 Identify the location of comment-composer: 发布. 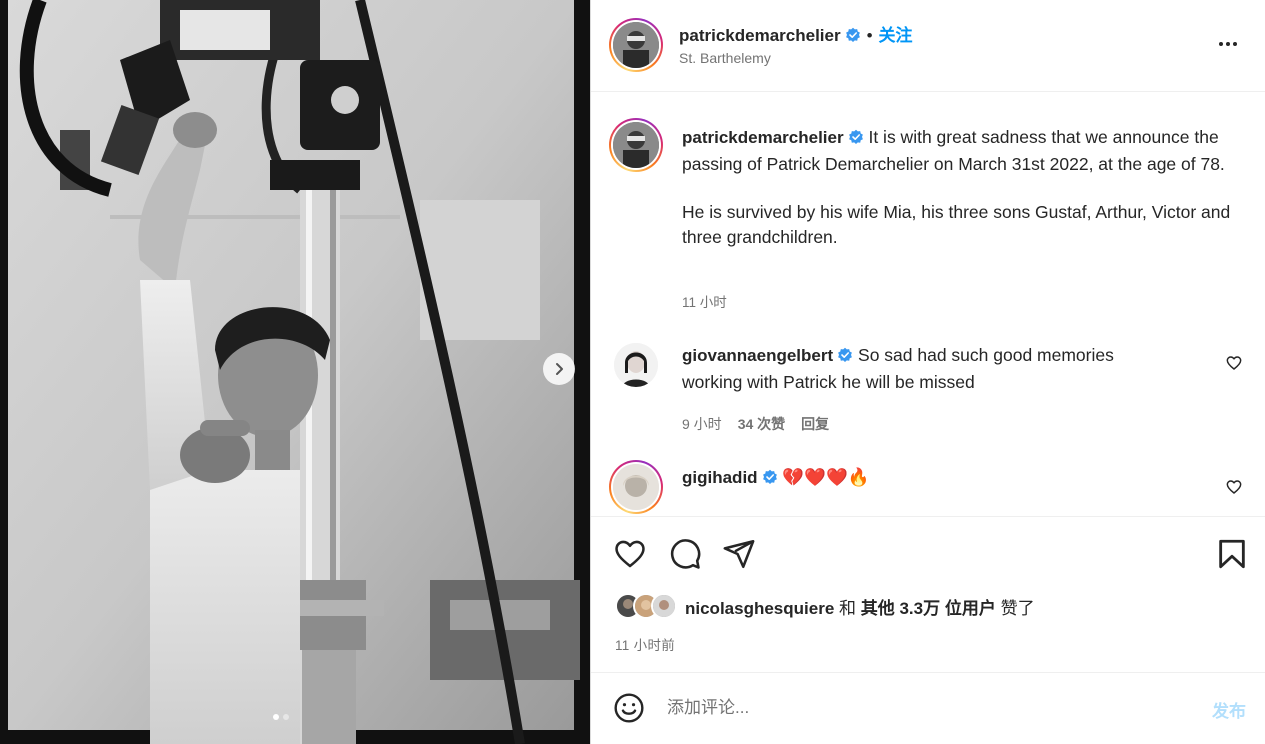
(928, 708).